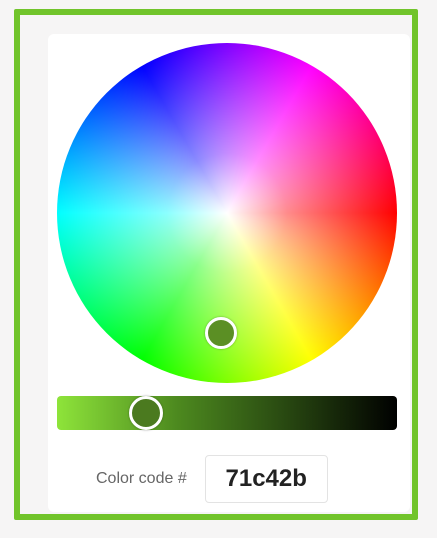 The image size is (437, 538). I want to click on color-code-row: Color code #, so click(212, 479).